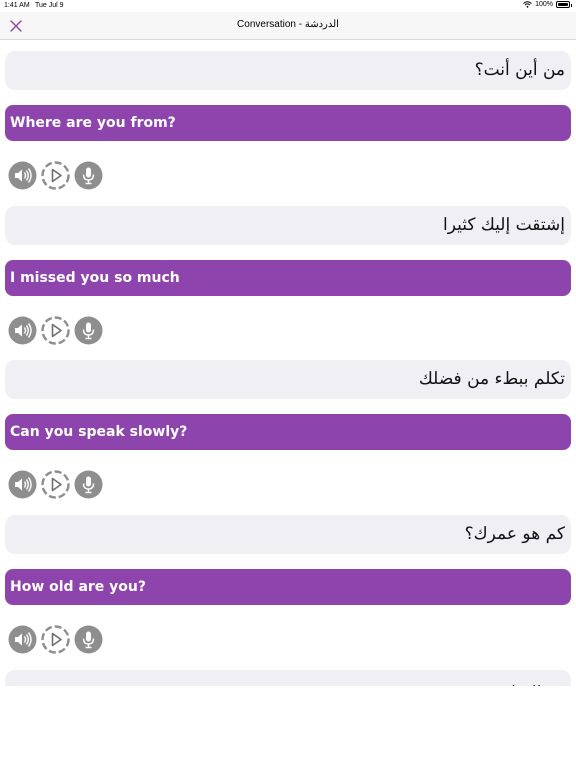  What do you see at coordinates (544, 4) in the screenshot?
I see `battery-percent: 100%` at bounding box center [544, 4].